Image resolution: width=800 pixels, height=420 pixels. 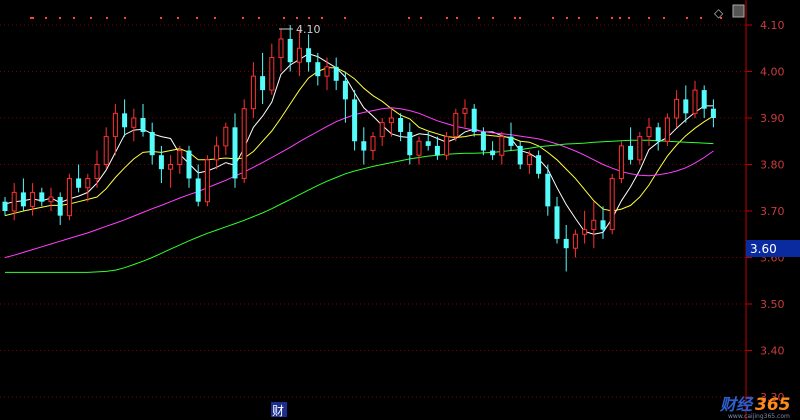 I want to click on finance-badge: 财, so click(x=279, y=410).